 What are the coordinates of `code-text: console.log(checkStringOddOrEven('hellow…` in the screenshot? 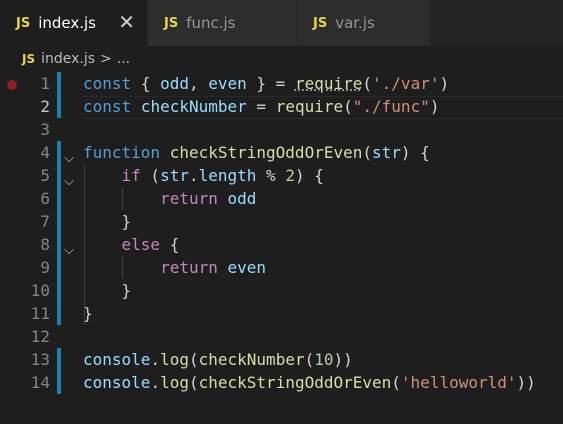 It's located at (309, 382).